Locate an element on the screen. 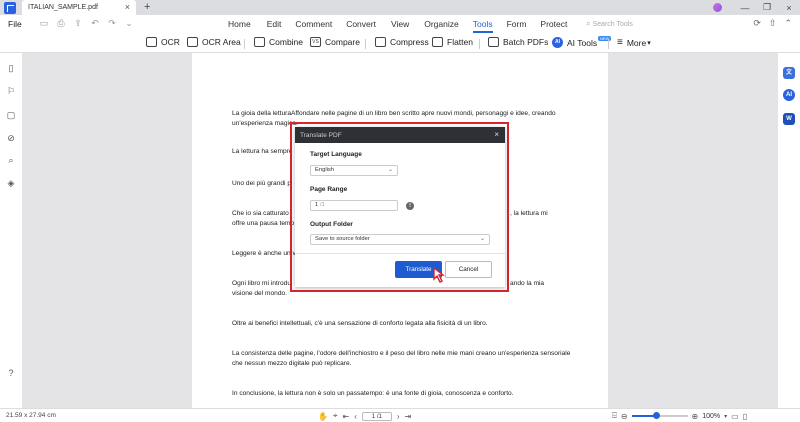 Image resolution: width=800 pixels, height=422 pixels. comment-icon: ▢ is located at coordinates (11, 115).